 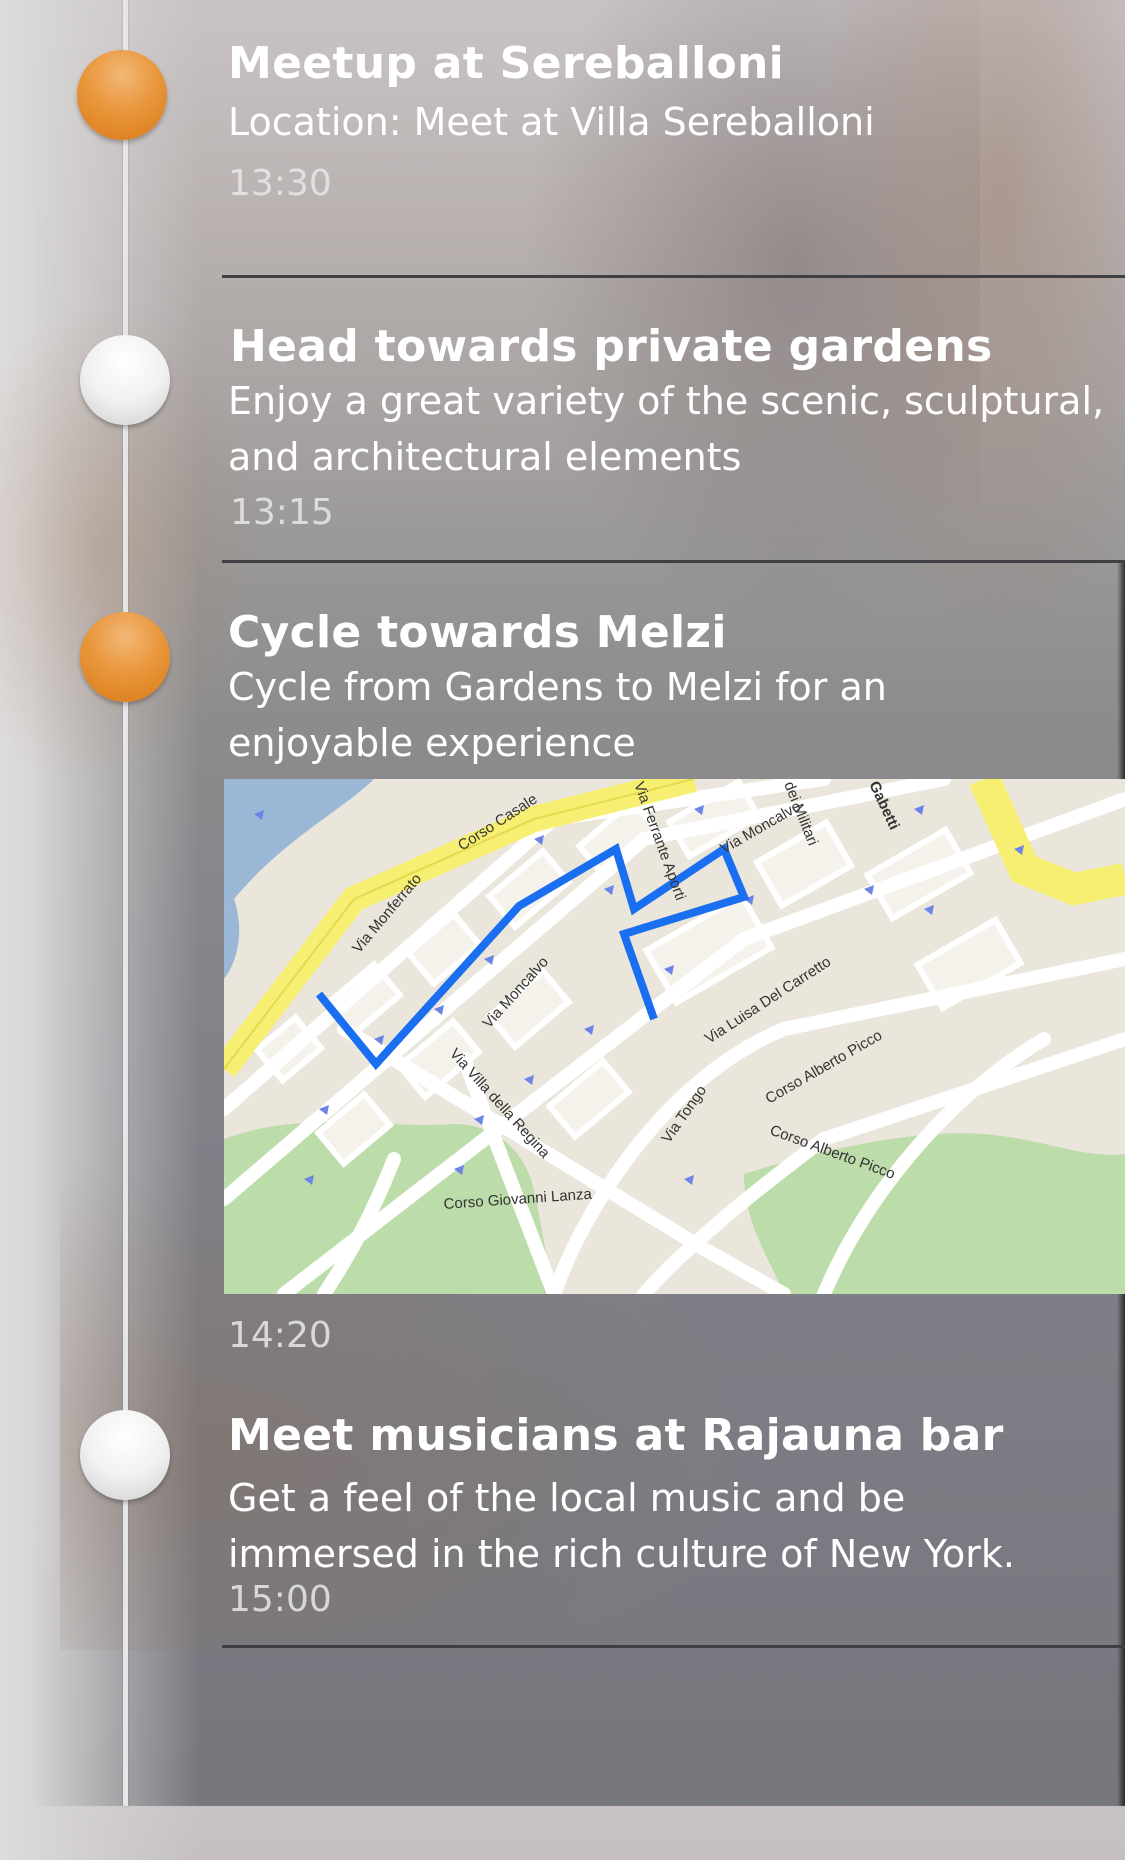 What do you see at coordinates (280, 1335) in the screenshot?
I see `event-time: 14:20` at bounding box center [280, 1335].